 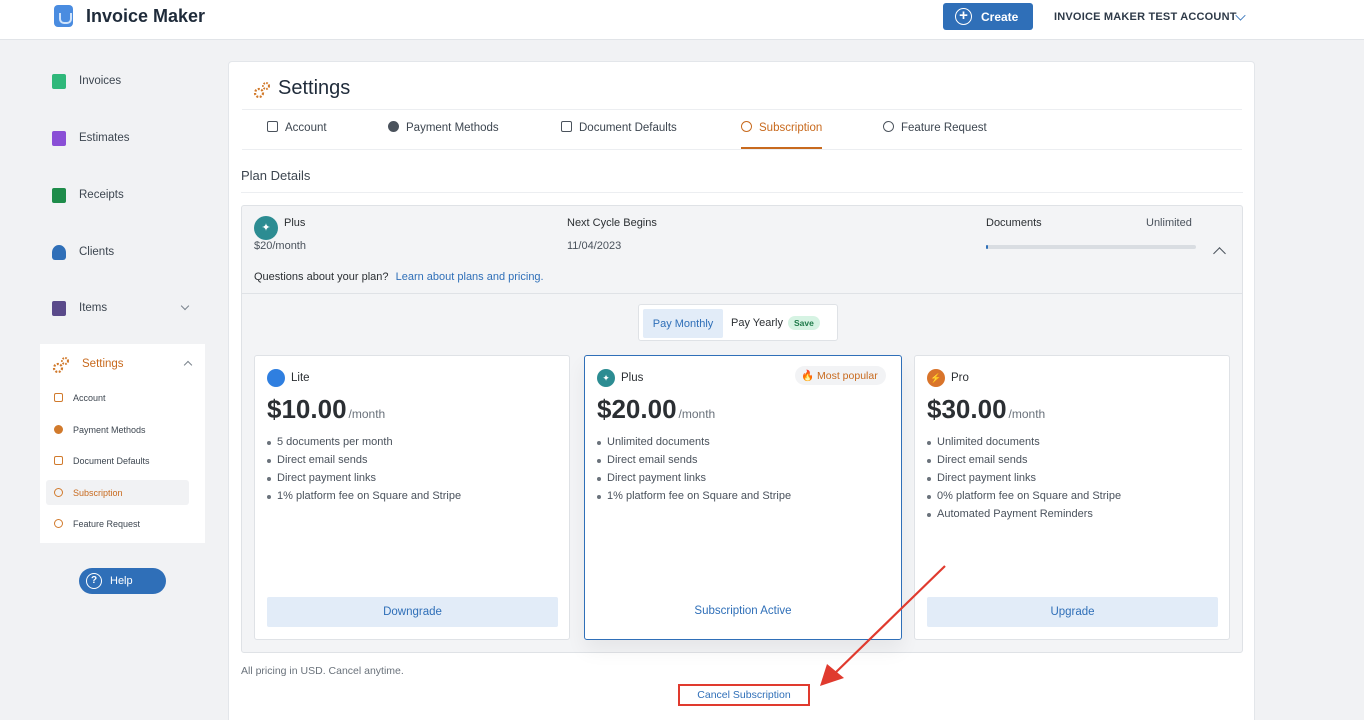 I want to click on plans-pricing-link: Learn about plans and pricing., so click(x=470, y=277).